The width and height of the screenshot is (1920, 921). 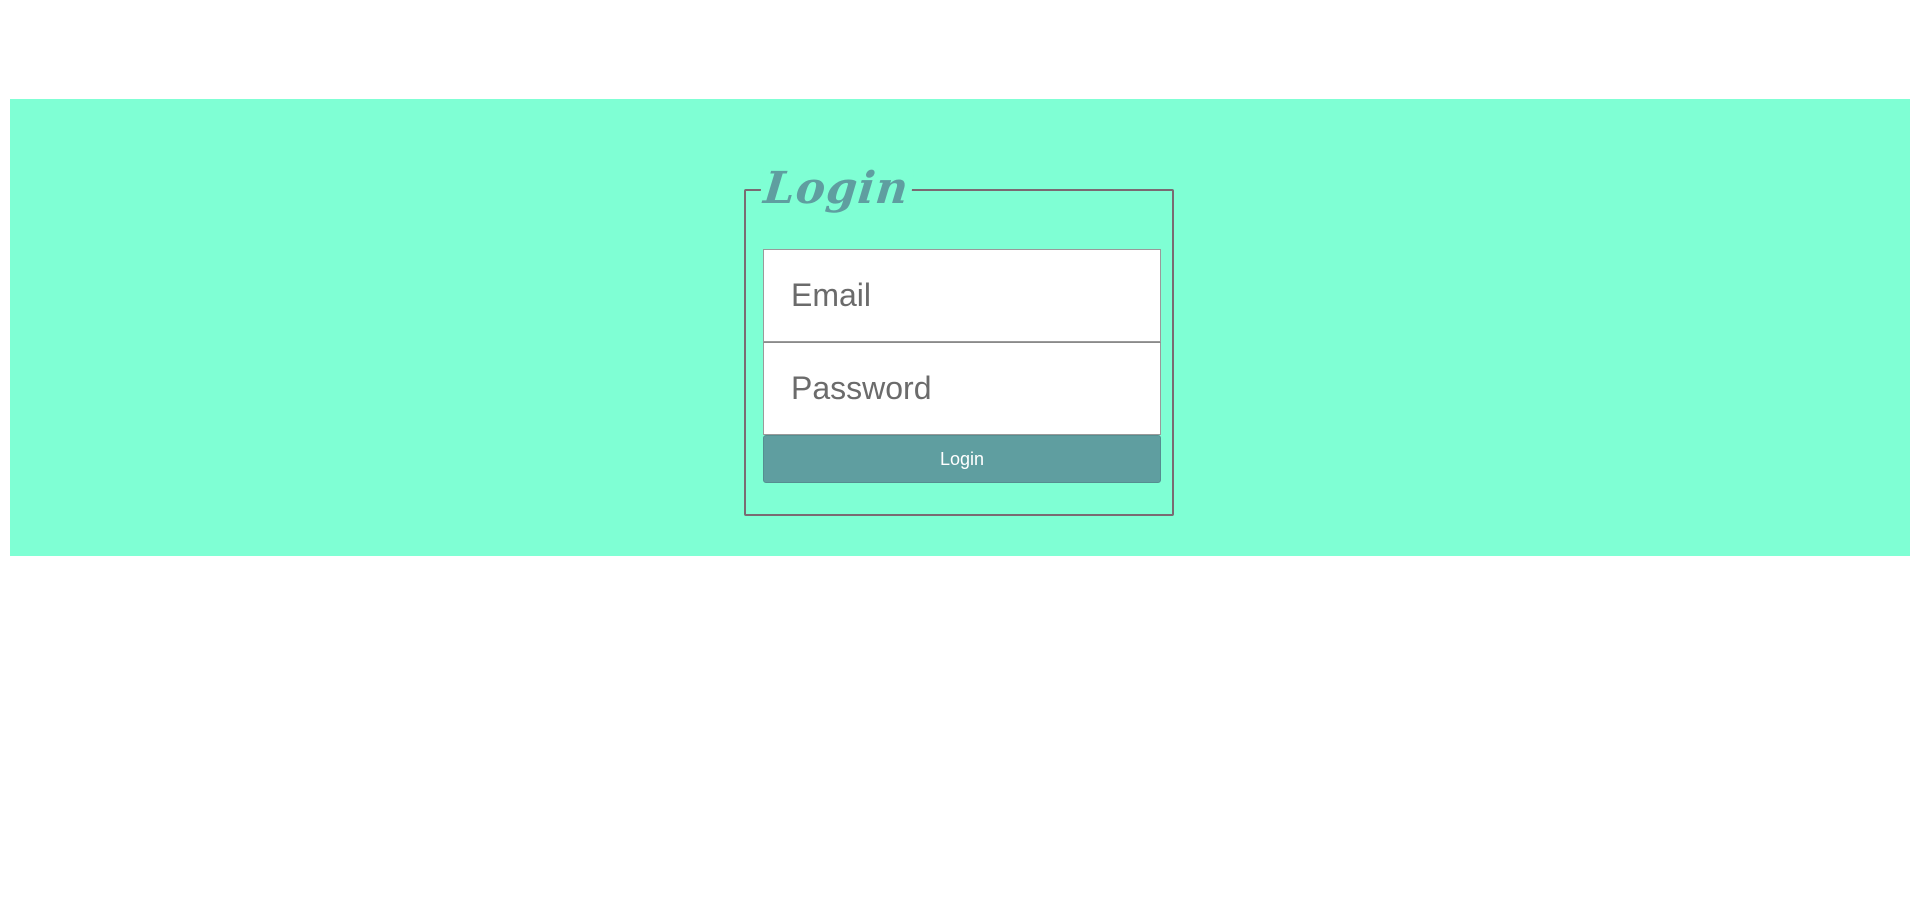 I want to click on login-button: Login, so click(x=962, y=459).